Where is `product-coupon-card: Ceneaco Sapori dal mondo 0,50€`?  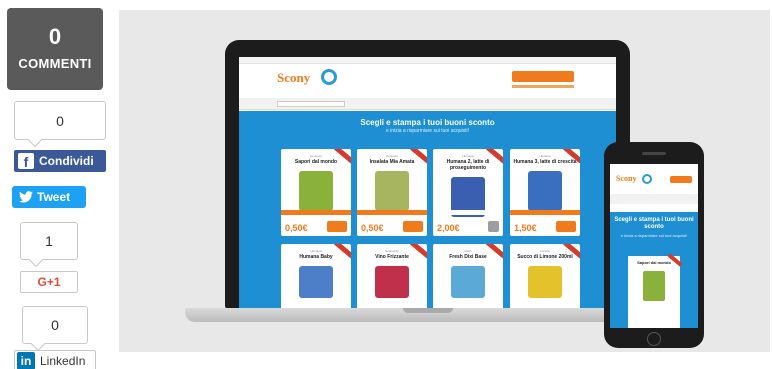
product-coupon-card: Ceneaco Sapori dal mondo 0,50€ is located at coordinates (316, 192).